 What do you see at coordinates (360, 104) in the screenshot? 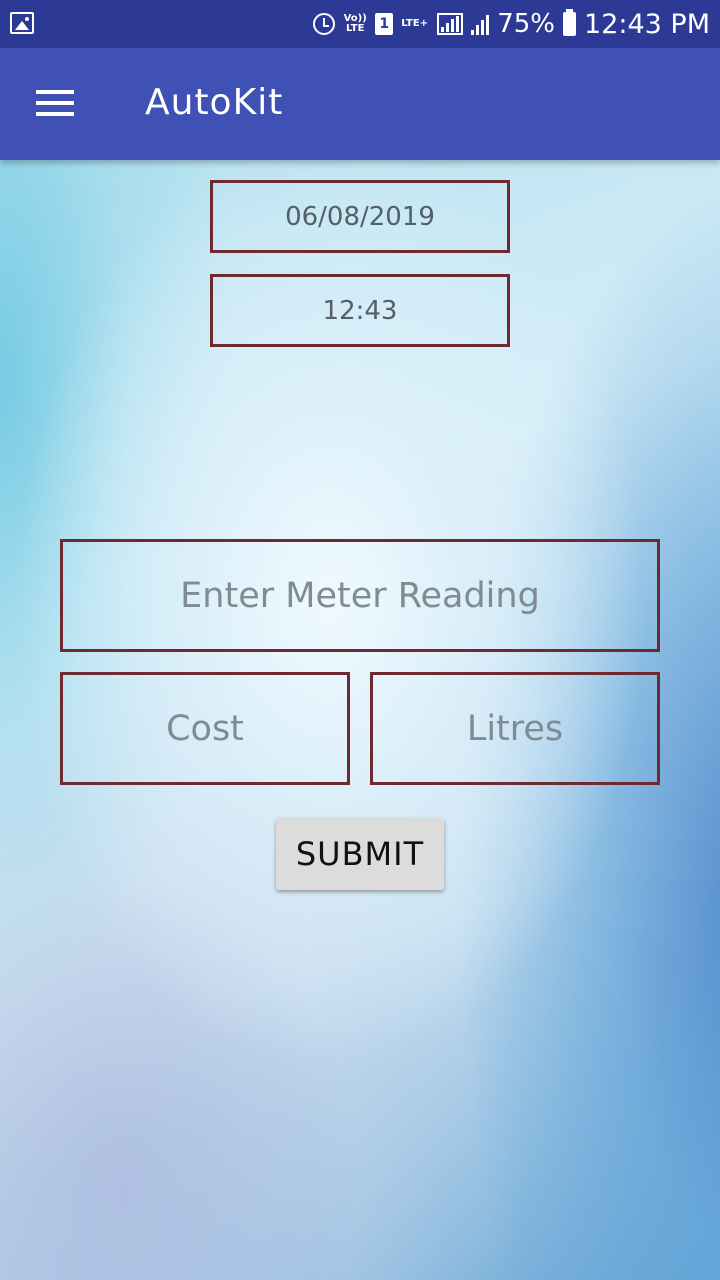
I see `app-bar: AutoKit` at bounding box center [360, 104].